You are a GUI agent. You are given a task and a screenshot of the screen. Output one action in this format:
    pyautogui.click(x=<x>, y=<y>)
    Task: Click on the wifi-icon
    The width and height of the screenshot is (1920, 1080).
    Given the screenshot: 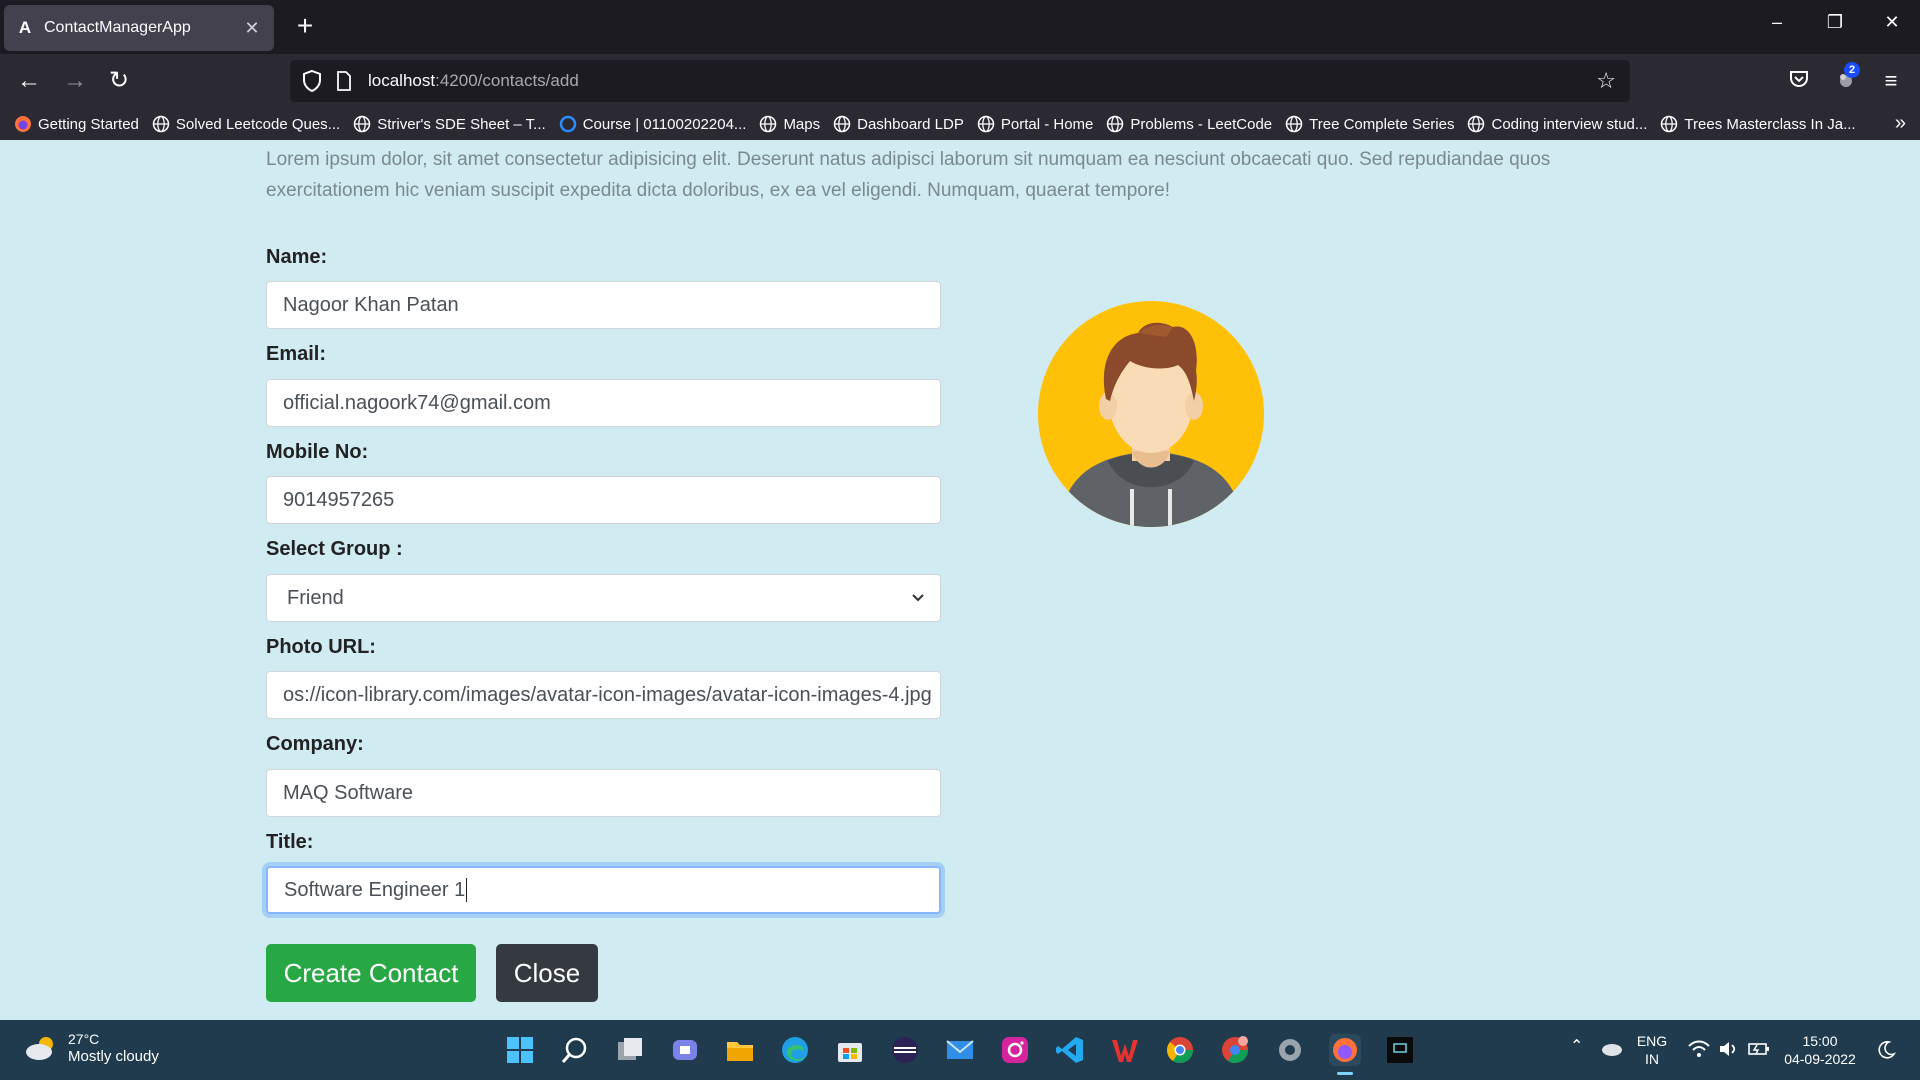 What is the action you would take?
    pyautogui.click(x=1699, y=1049)
    